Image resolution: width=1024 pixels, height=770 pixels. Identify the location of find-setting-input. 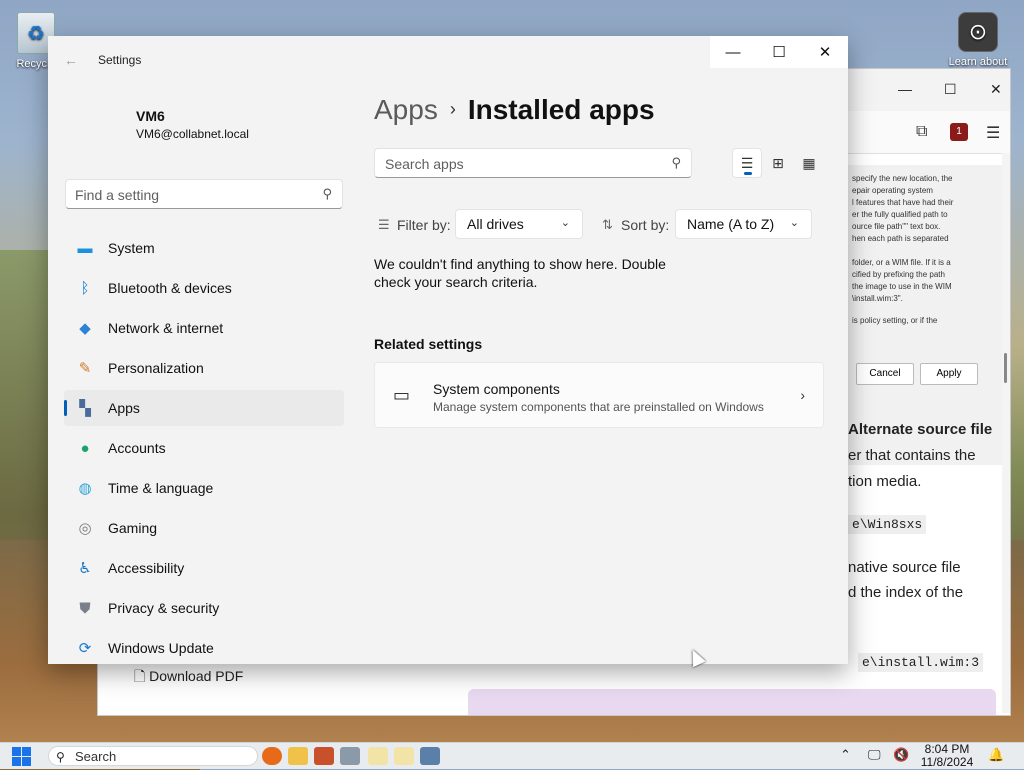
(191, 195).